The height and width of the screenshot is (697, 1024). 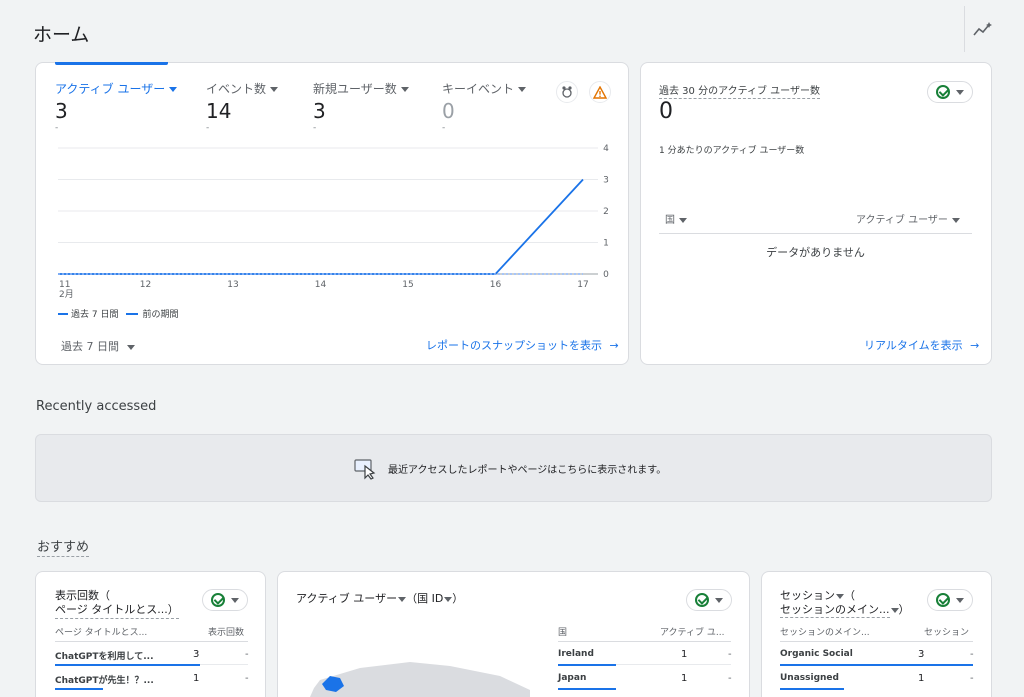 I want to click on y-tick-label: 4, so click(x=606, y=149).